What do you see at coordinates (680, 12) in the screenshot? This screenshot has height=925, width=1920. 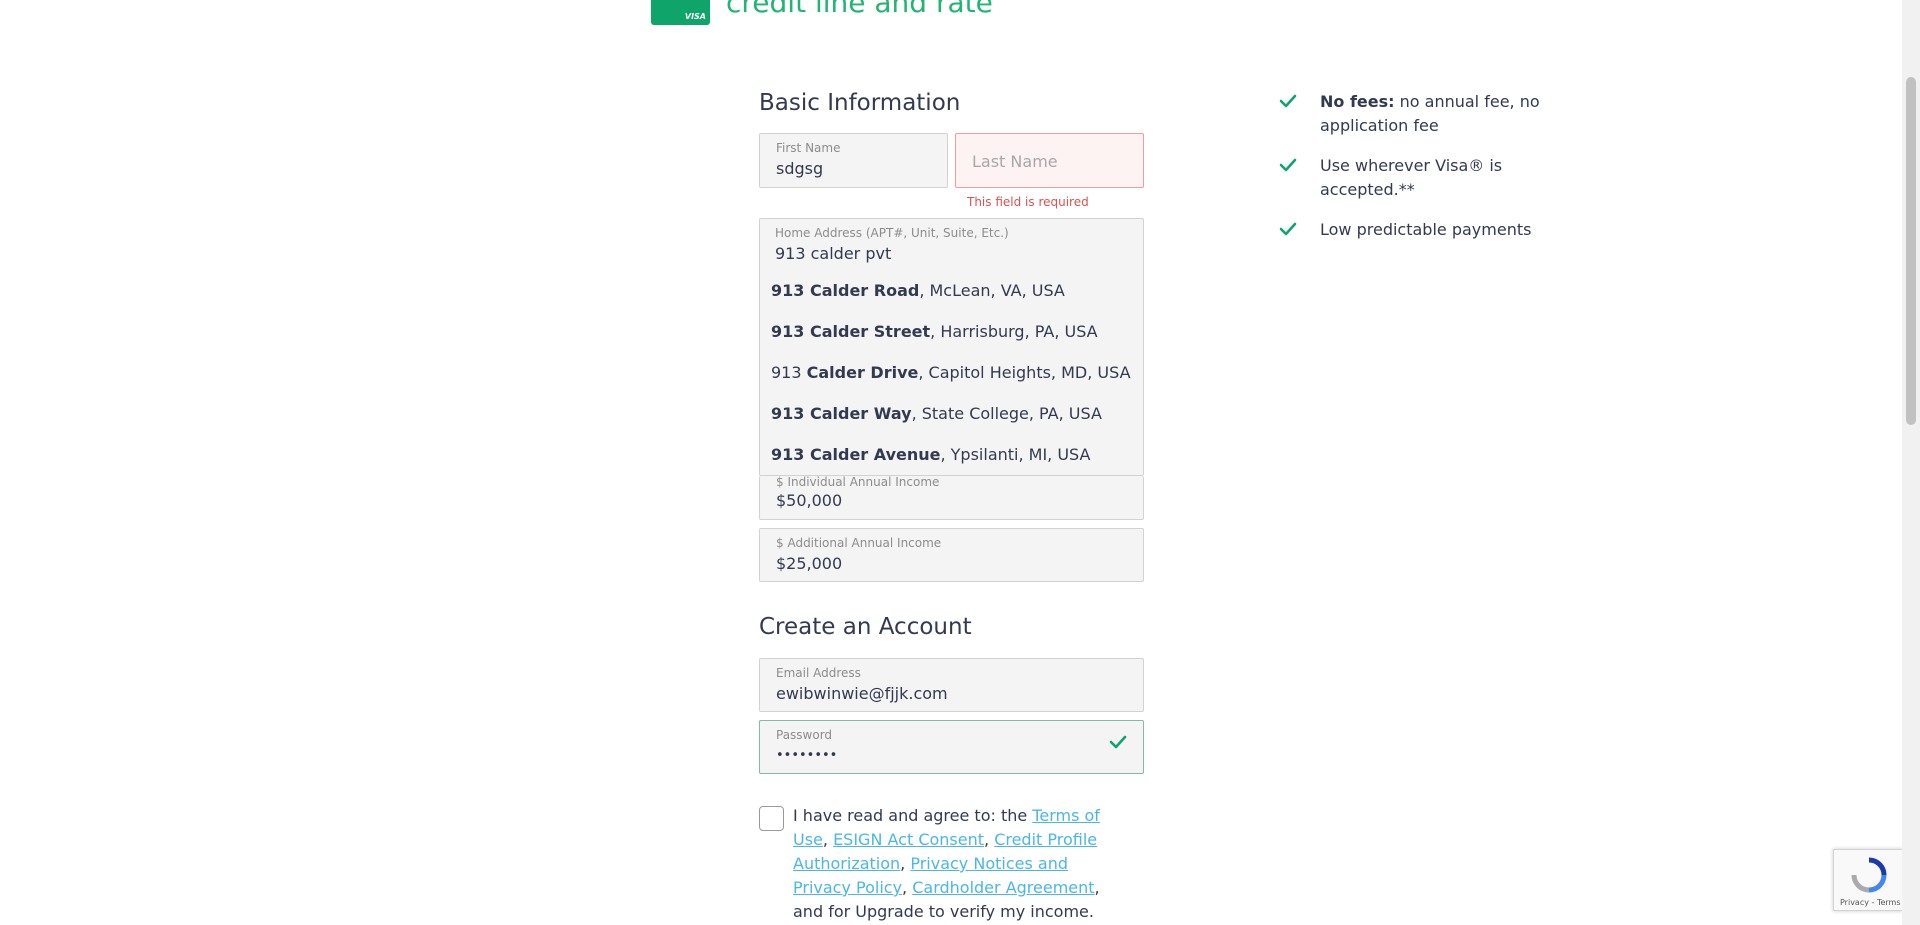 I see `card-logo: VISA` at bounding box center [680, 12].